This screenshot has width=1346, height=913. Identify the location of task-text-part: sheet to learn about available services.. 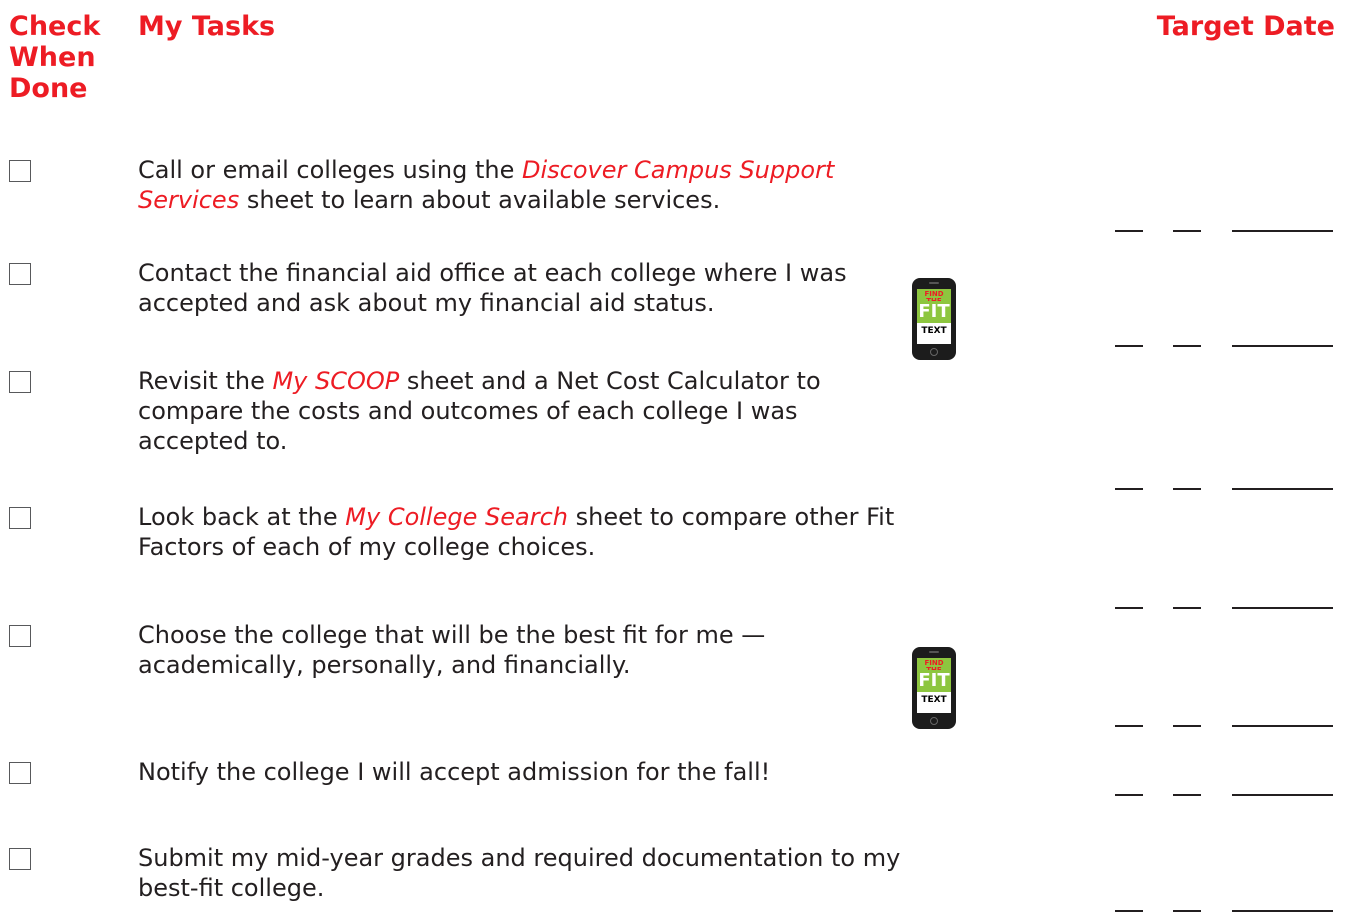
(480, 200).